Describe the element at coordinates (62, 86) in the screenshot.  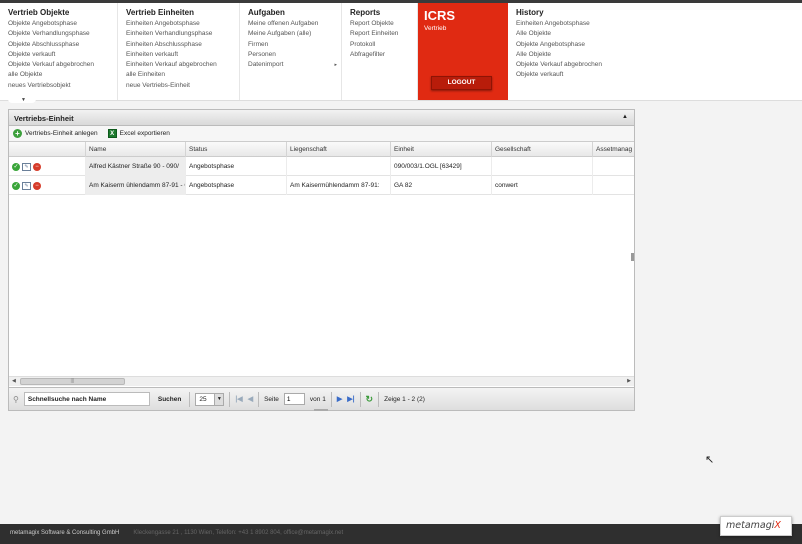
I see `nav-link: neues Vertriebsobjekt` at that location.